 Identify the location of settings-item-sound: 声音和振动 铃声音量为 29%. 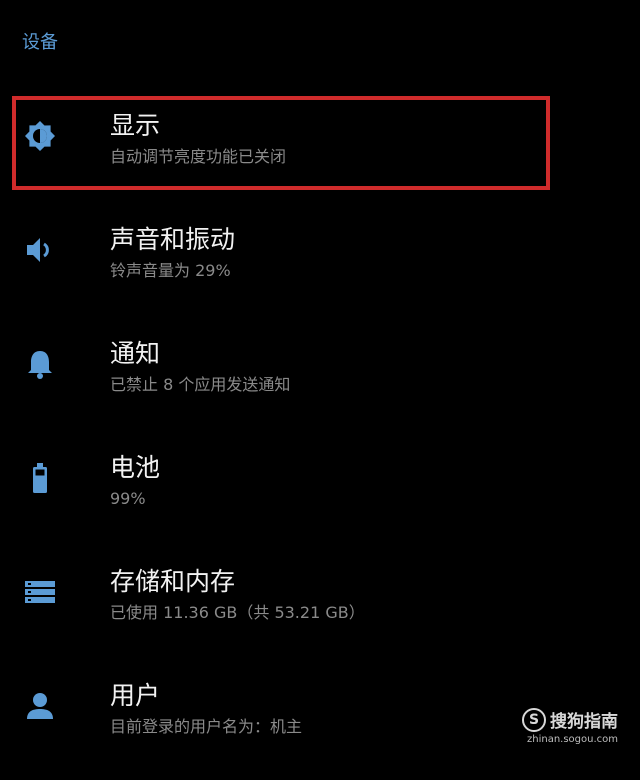
(320, 267).